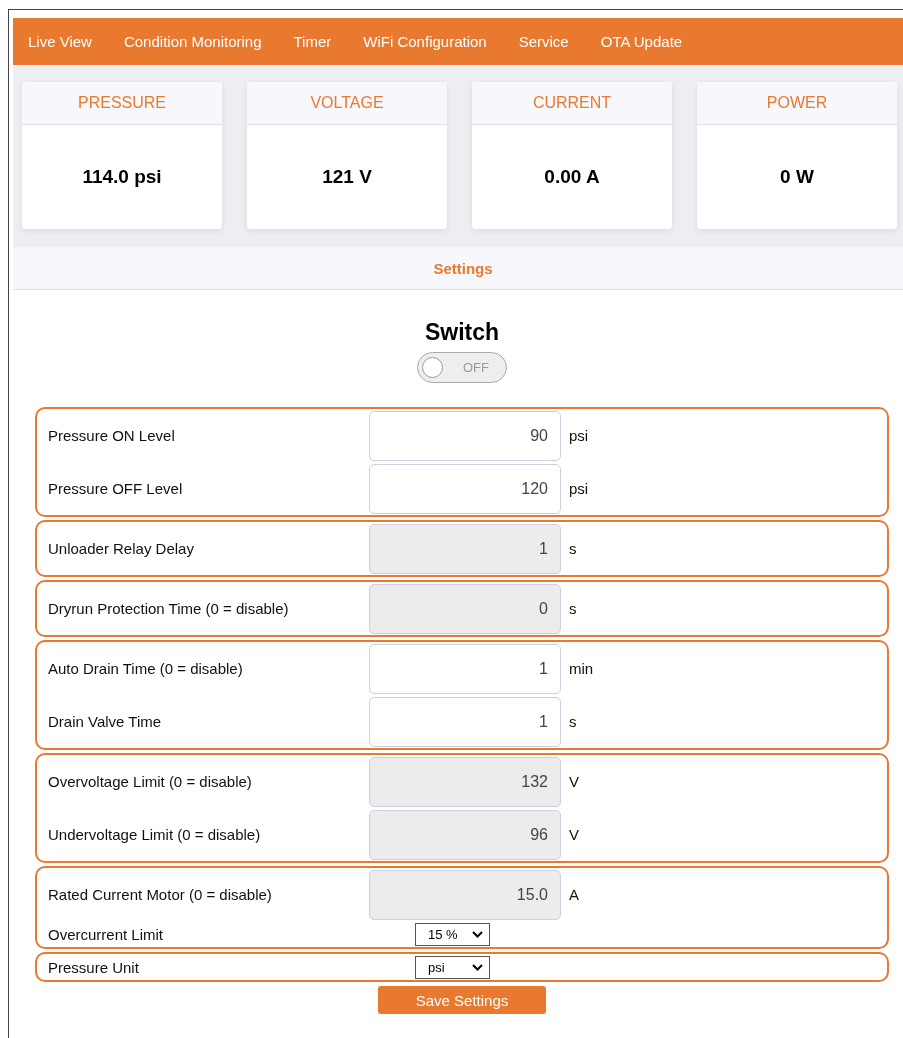  What do you see at coordinates (458, 268) in the screenshot?
I see `settings-header: Settings` at bounding box center [458, 268].